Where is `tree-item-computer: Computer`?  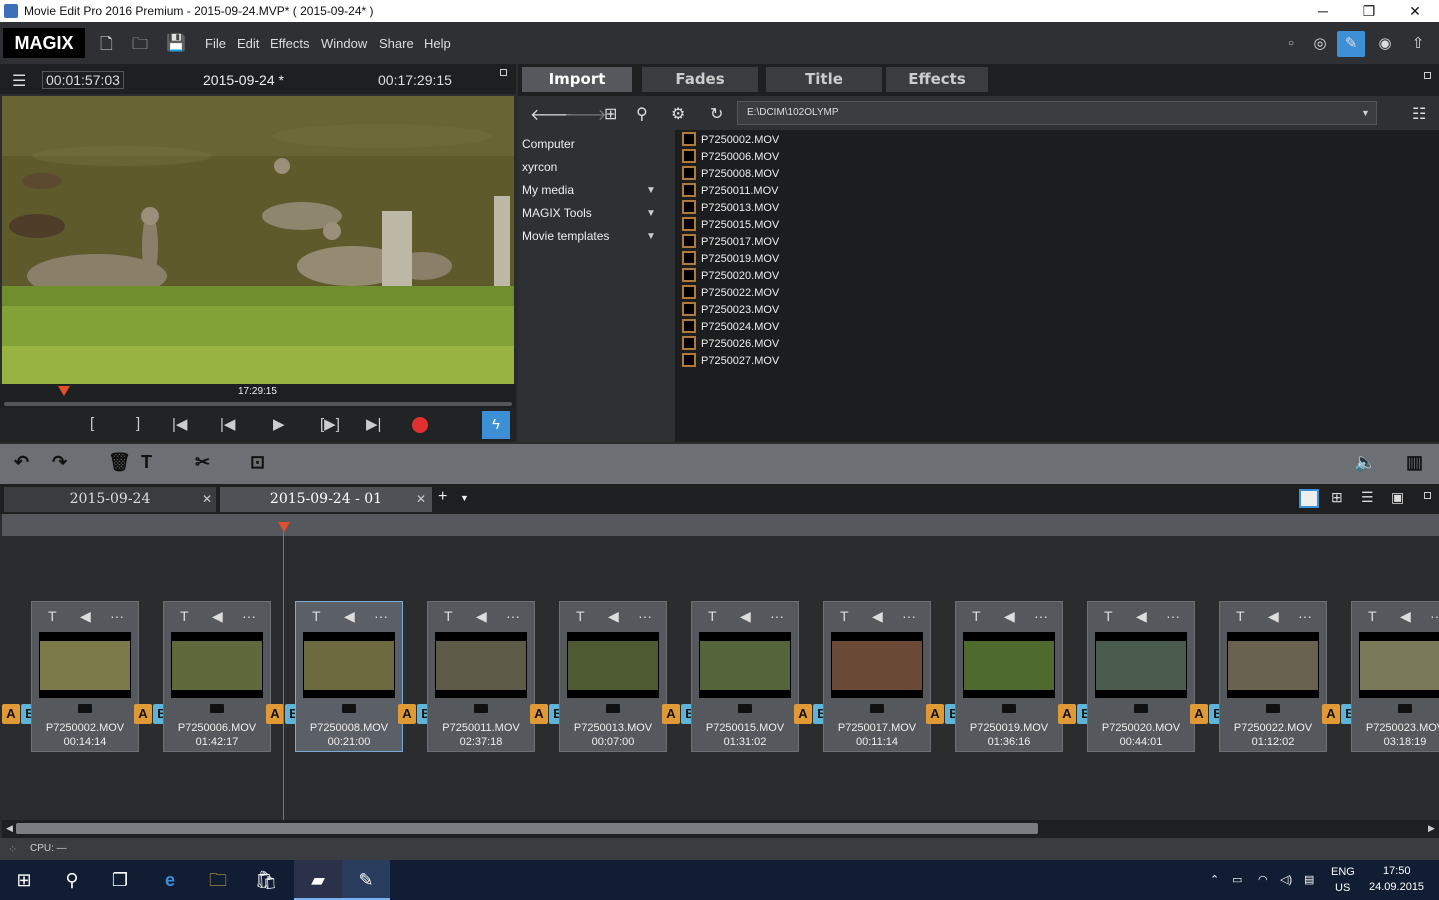
tree-item-computer: Computer is located at coordinates (548, 144).